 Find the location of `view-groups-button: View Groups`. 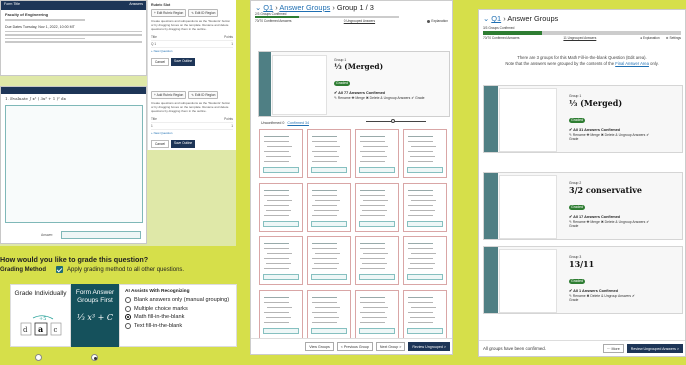

view-groups-button: View Groups is located at coordinates (319, 346).